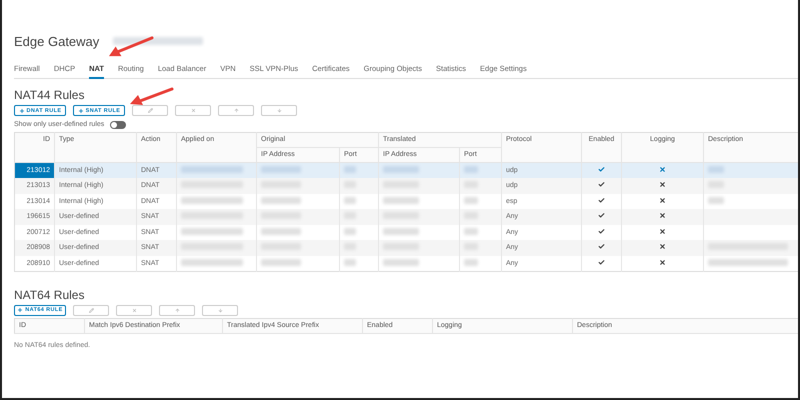  What do you see at coordinates (49, 95) in the screenshot?
I see `section-title: NAT44 Rules` at bounding box center [49, 95].